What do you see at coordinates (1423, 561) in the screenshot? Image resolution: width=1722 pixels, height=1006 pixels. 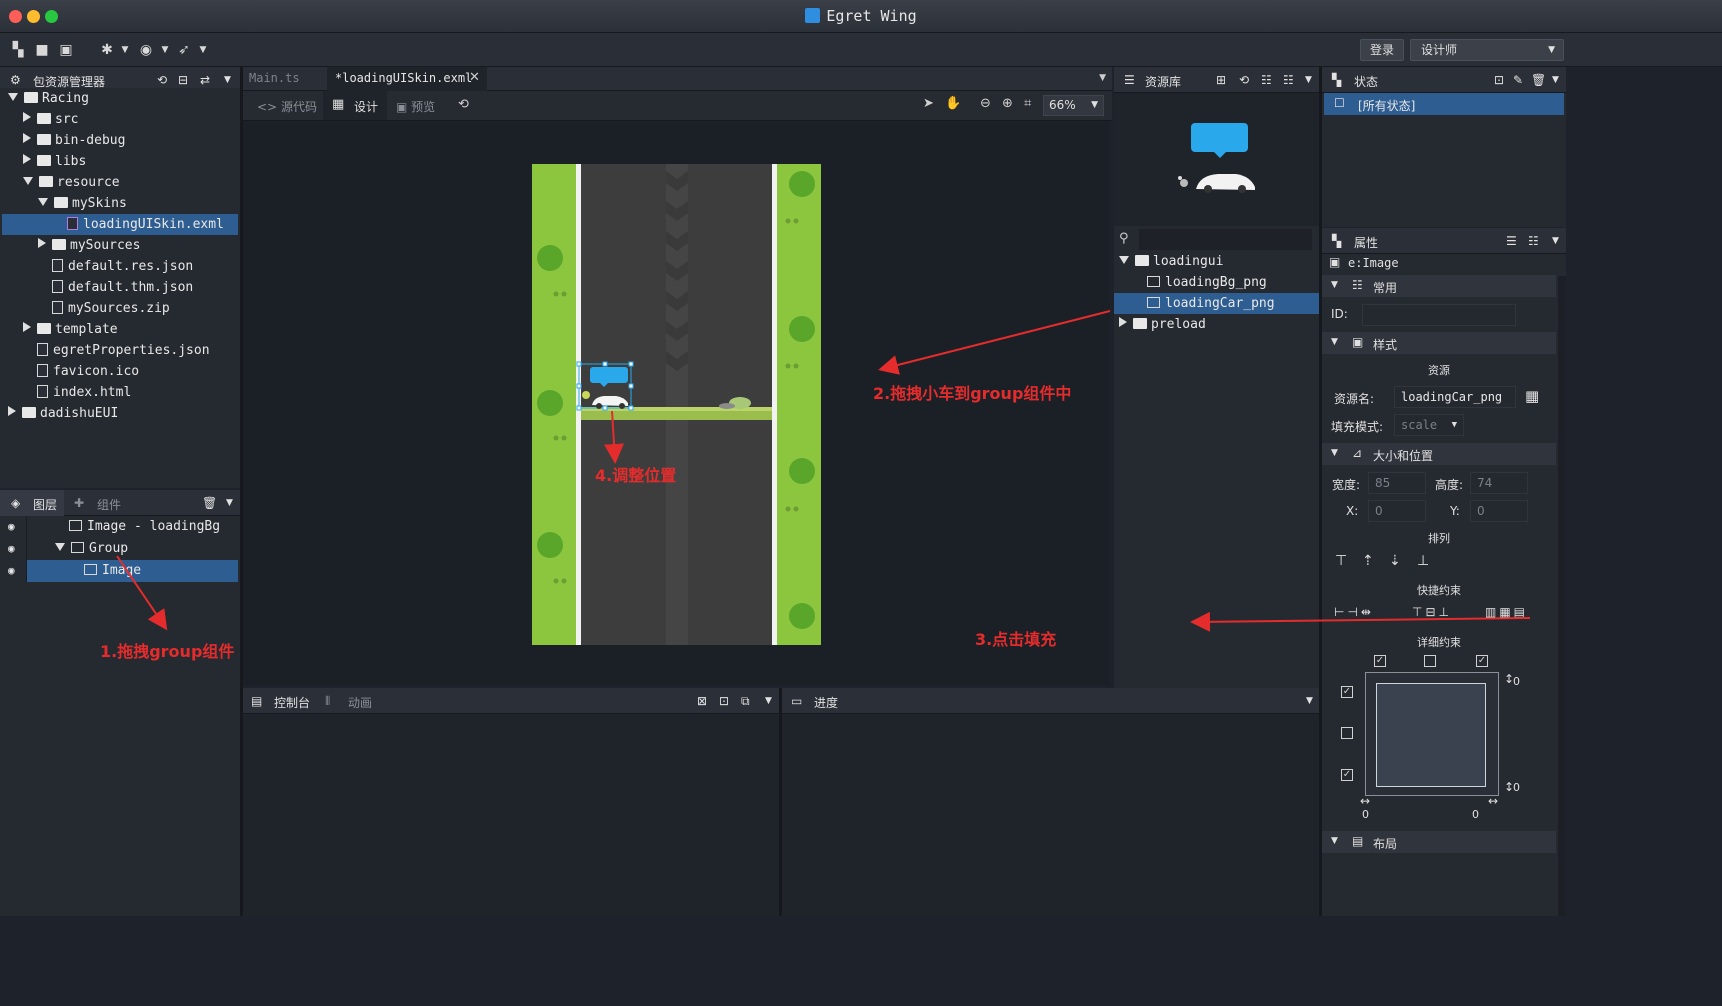 I see `align-bottom-icon: ⊥` at bounding box center [1423, 561].